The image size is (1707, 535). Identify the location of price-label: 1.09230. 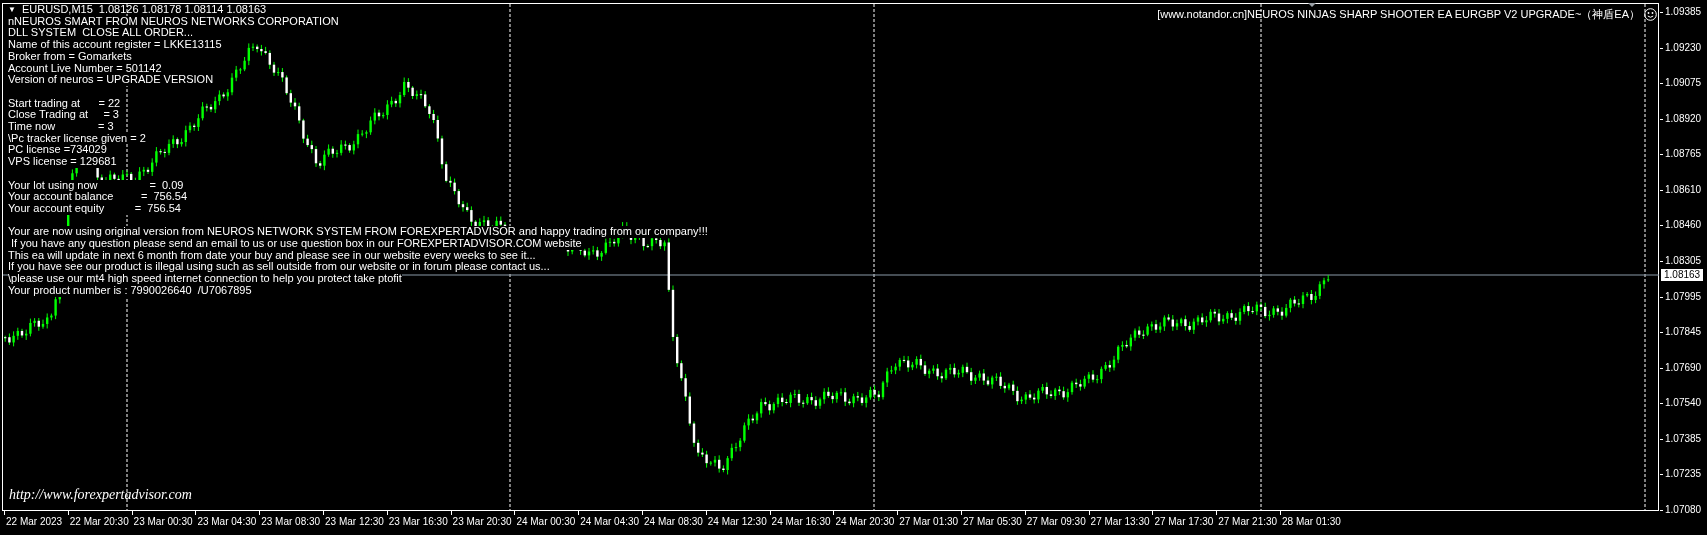
(1683, 47).